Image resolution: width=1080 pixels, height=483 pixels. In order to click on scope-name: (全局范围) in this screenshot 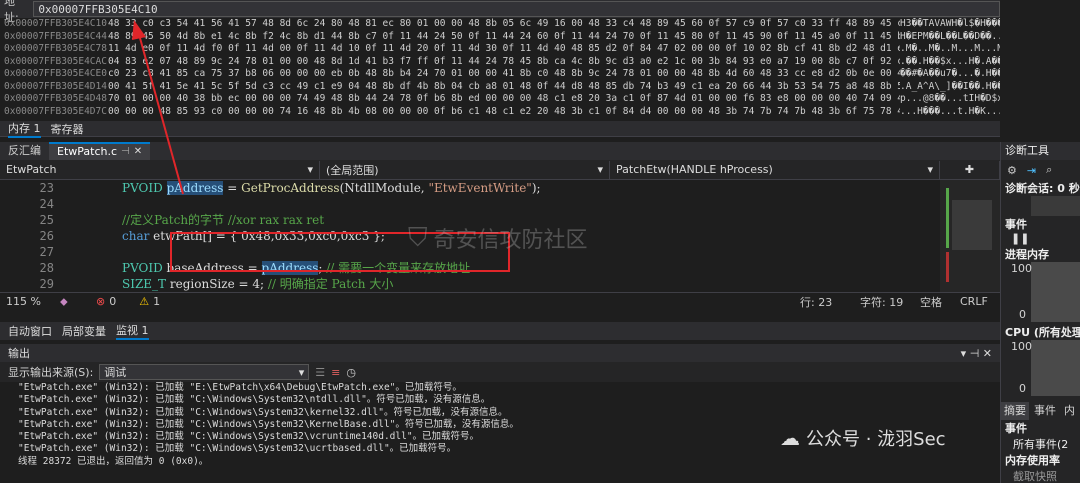, I will do `click(352, 170)`.